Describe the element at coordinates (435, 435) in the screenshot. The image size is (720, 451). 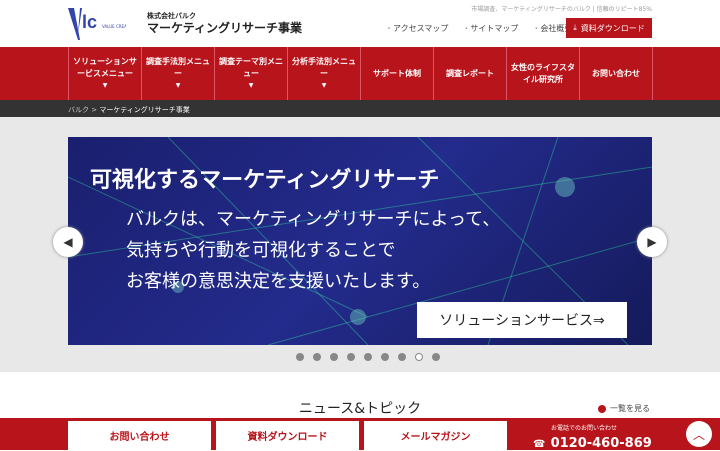
I see `footer-mail-button: メールマガジン` at that location.